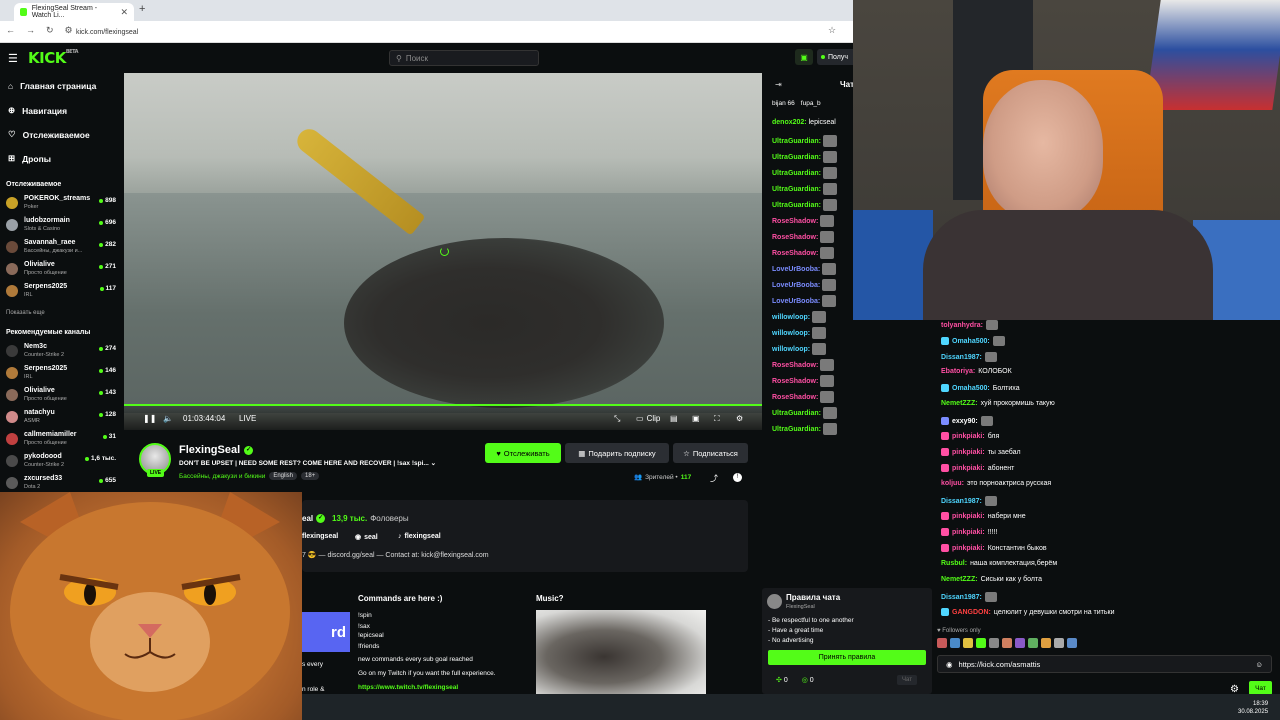 The height and width of the screenshot is (720, 1280). Describe the element at coordinates (49, 134) in the screenshot. I see `sidebar-item-following: ♡ Отслеживаемое` at that location.